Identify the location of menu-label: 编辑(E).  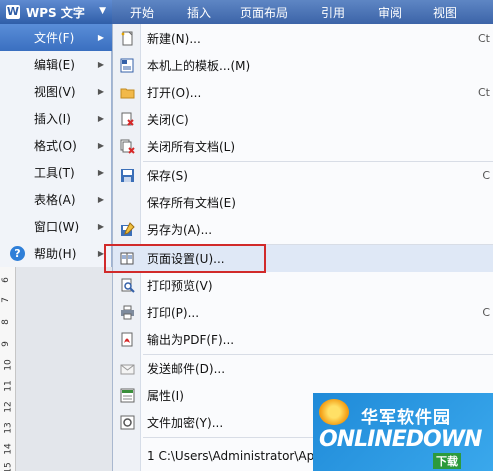
(54, 65).